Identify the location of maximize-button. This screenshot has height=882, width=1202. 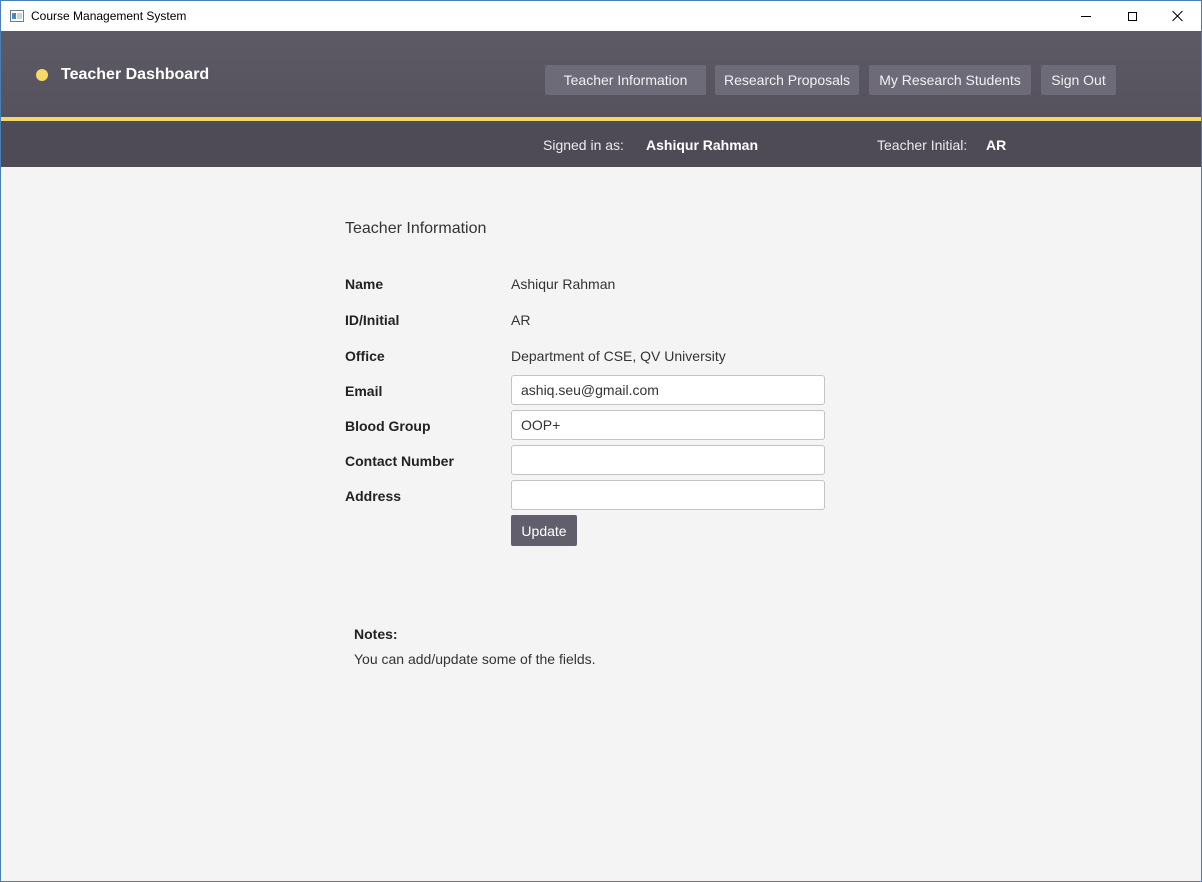
(1132, 16).